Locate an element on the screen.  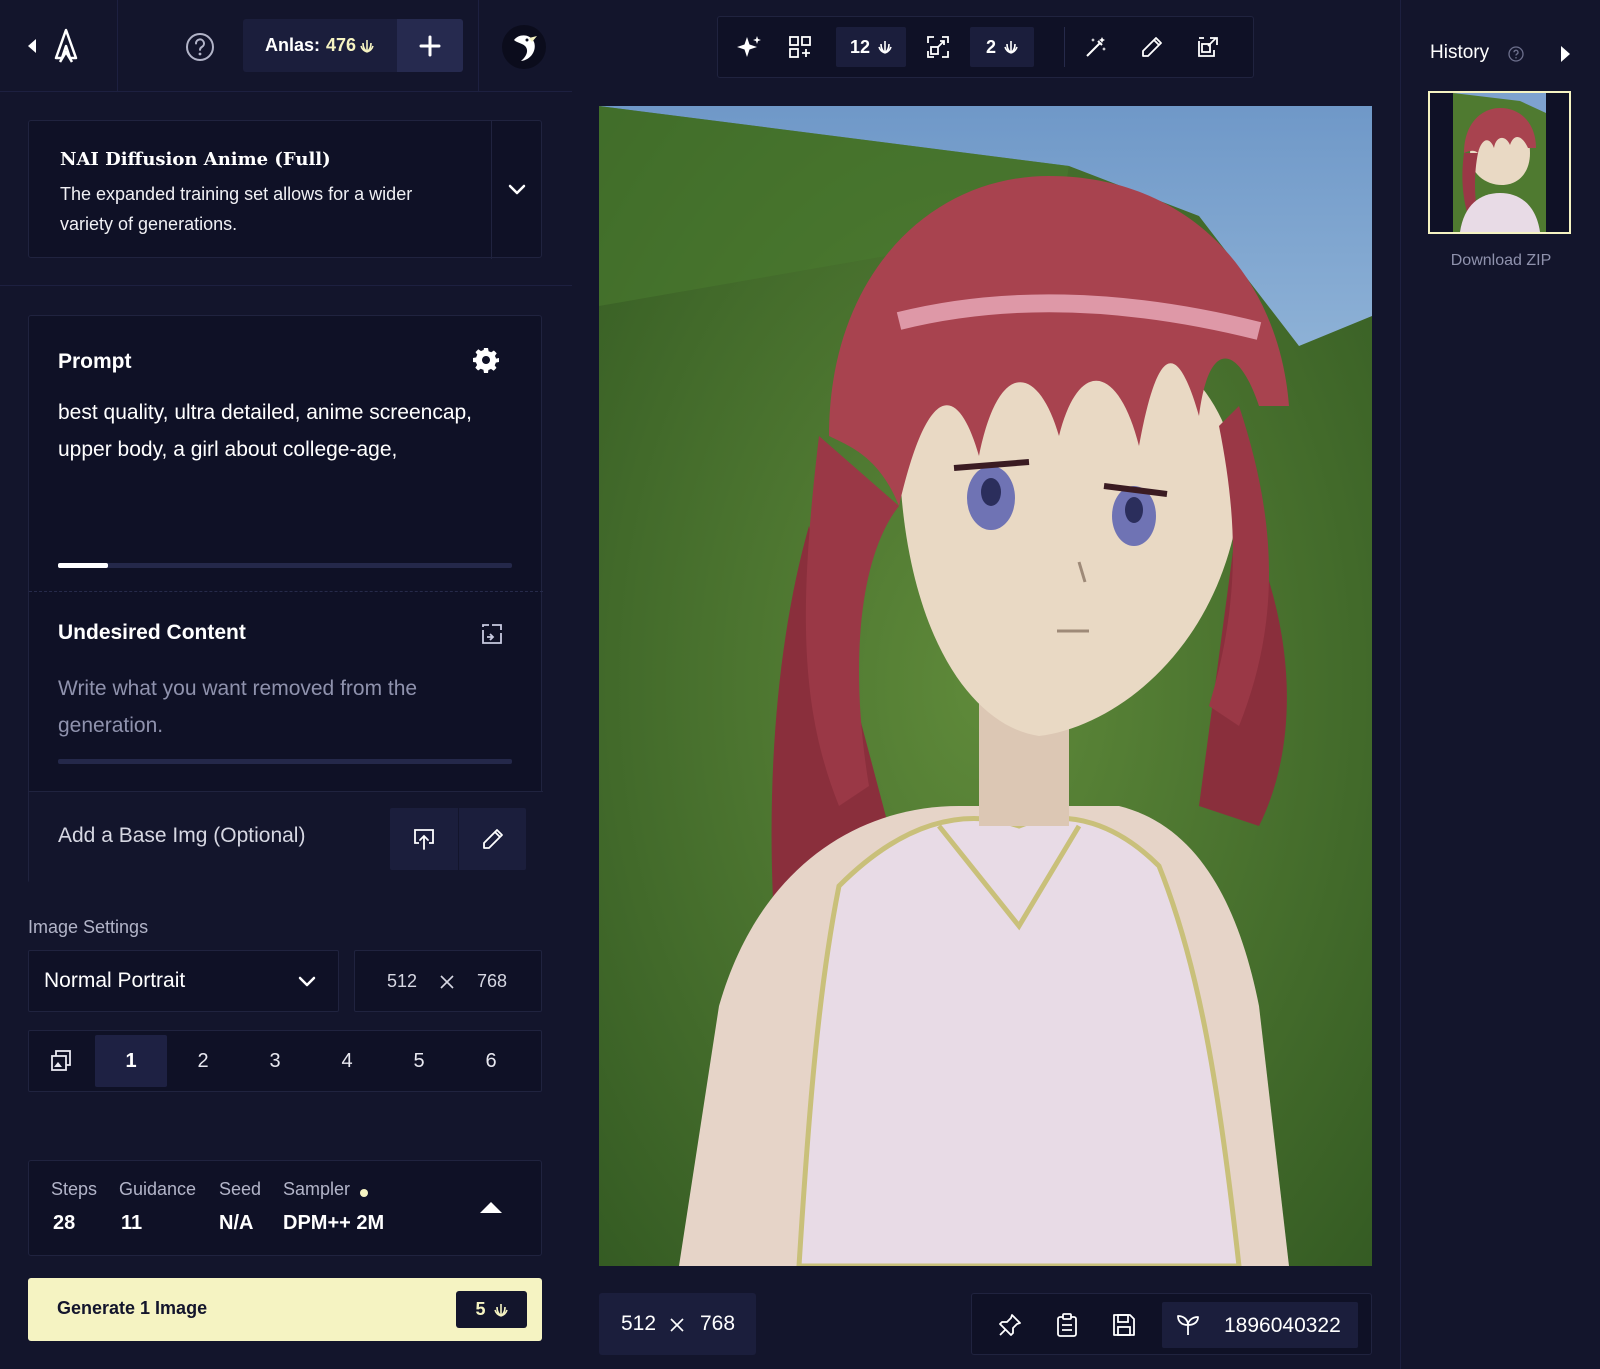
plus-icon is located at coordinates (430, 46).